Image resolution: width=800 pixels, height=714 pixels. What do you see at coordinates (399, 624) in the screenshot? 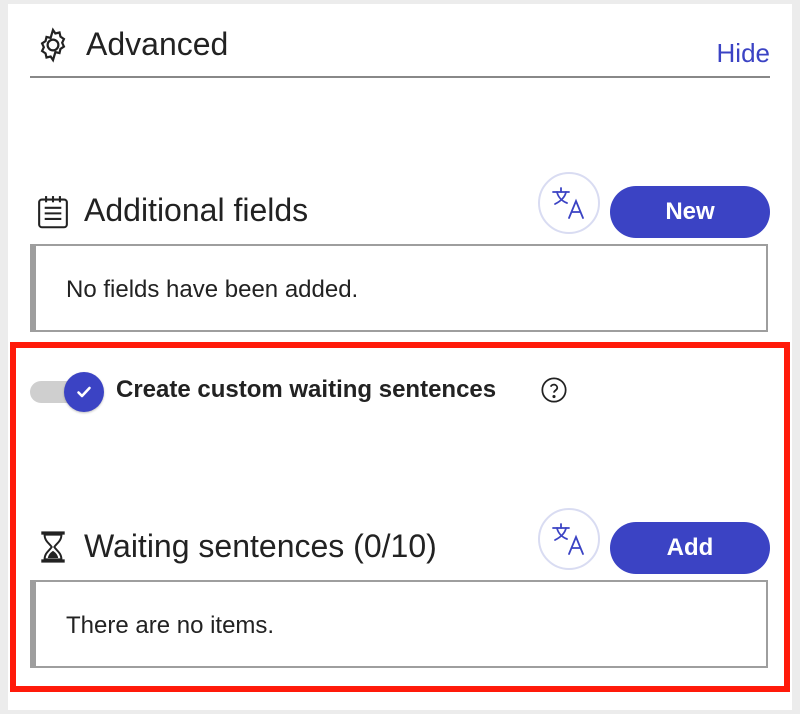
I see `waiting-sentences-empty-box: There are no items.` at bounding box center [399, 624].